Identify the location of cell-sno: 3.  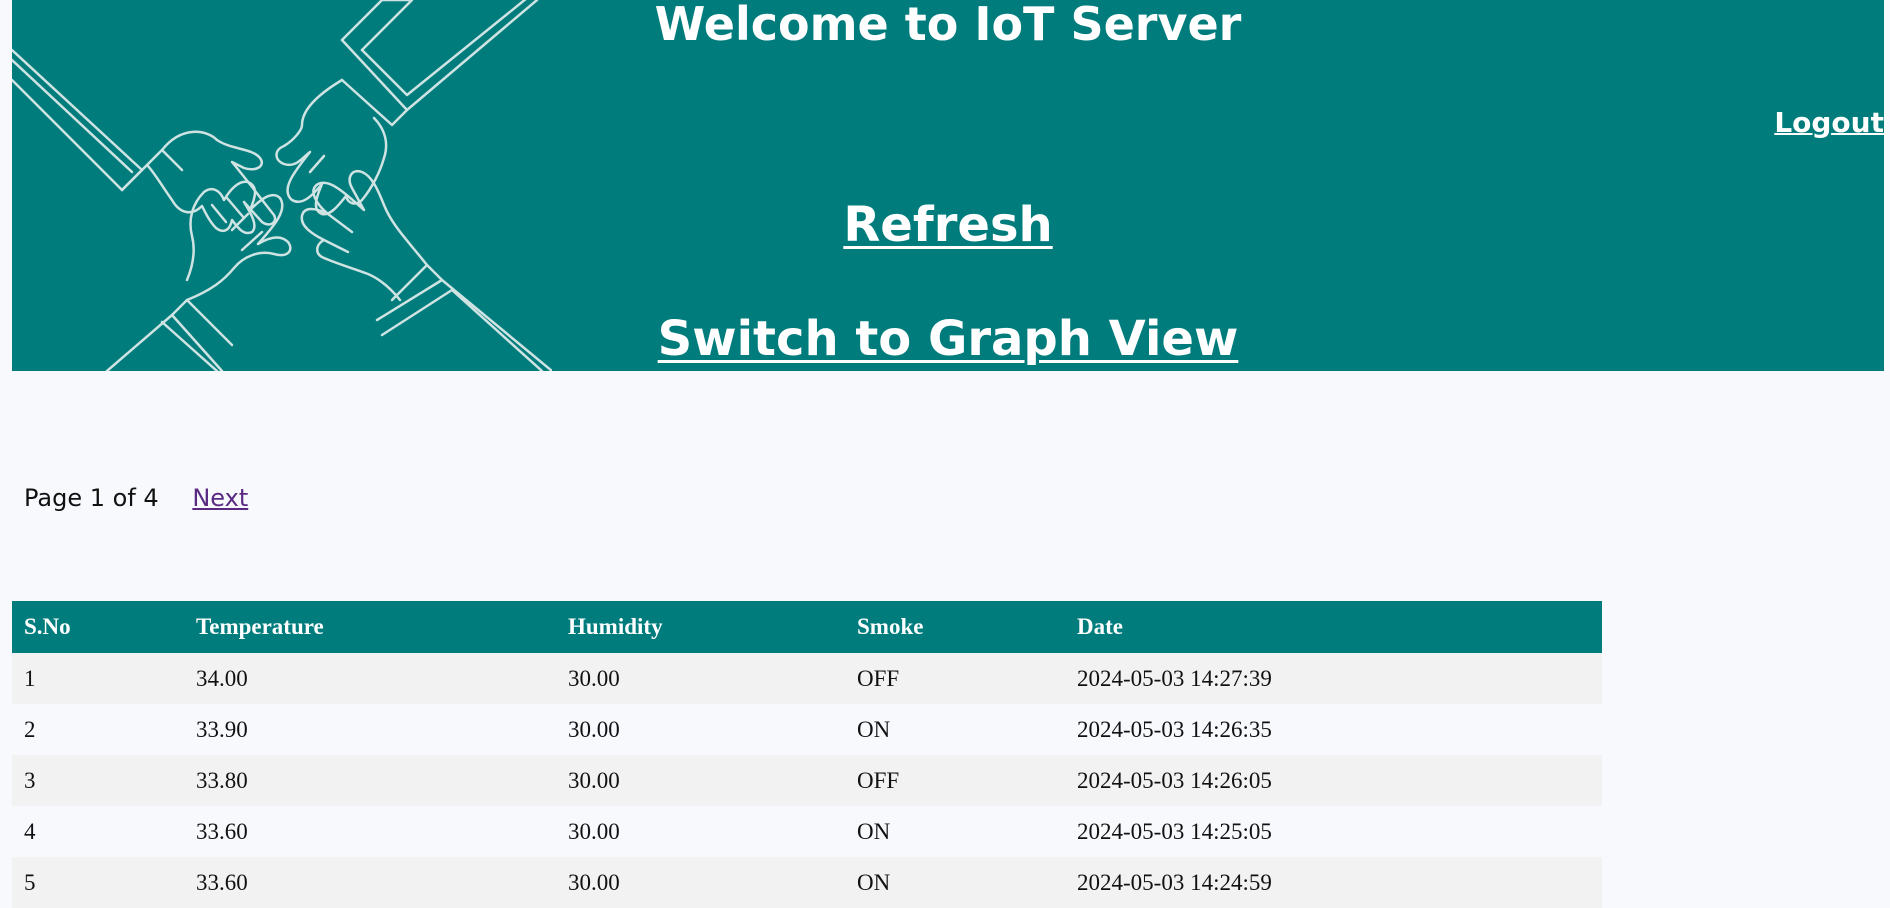
(98, 780).